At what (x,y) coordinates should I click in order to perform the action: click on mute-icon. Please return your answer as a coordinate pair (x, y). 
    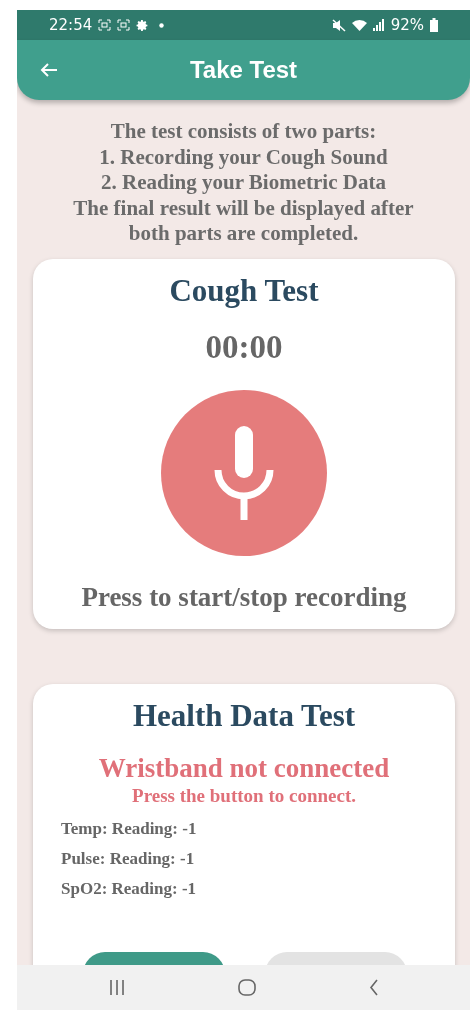
    Looking at the image, I should click on (338, 25).